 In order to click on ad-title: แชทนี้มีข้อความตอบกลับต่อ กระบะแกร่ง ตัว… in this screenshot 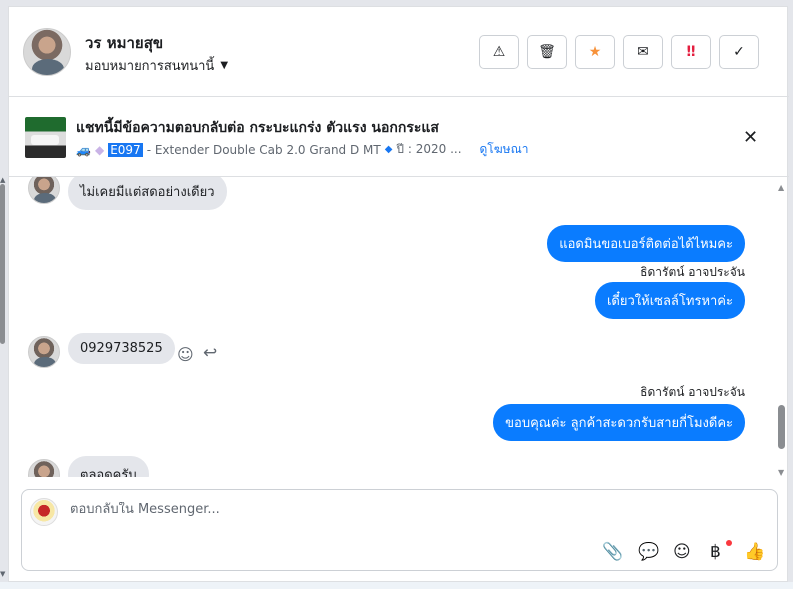, I will do `click(257, 128)`.